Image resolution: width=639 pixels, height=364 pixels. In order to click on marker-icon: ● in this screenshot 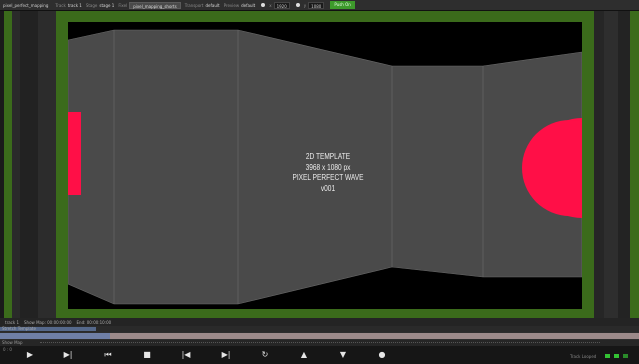, I will do `click(382, 355)`.